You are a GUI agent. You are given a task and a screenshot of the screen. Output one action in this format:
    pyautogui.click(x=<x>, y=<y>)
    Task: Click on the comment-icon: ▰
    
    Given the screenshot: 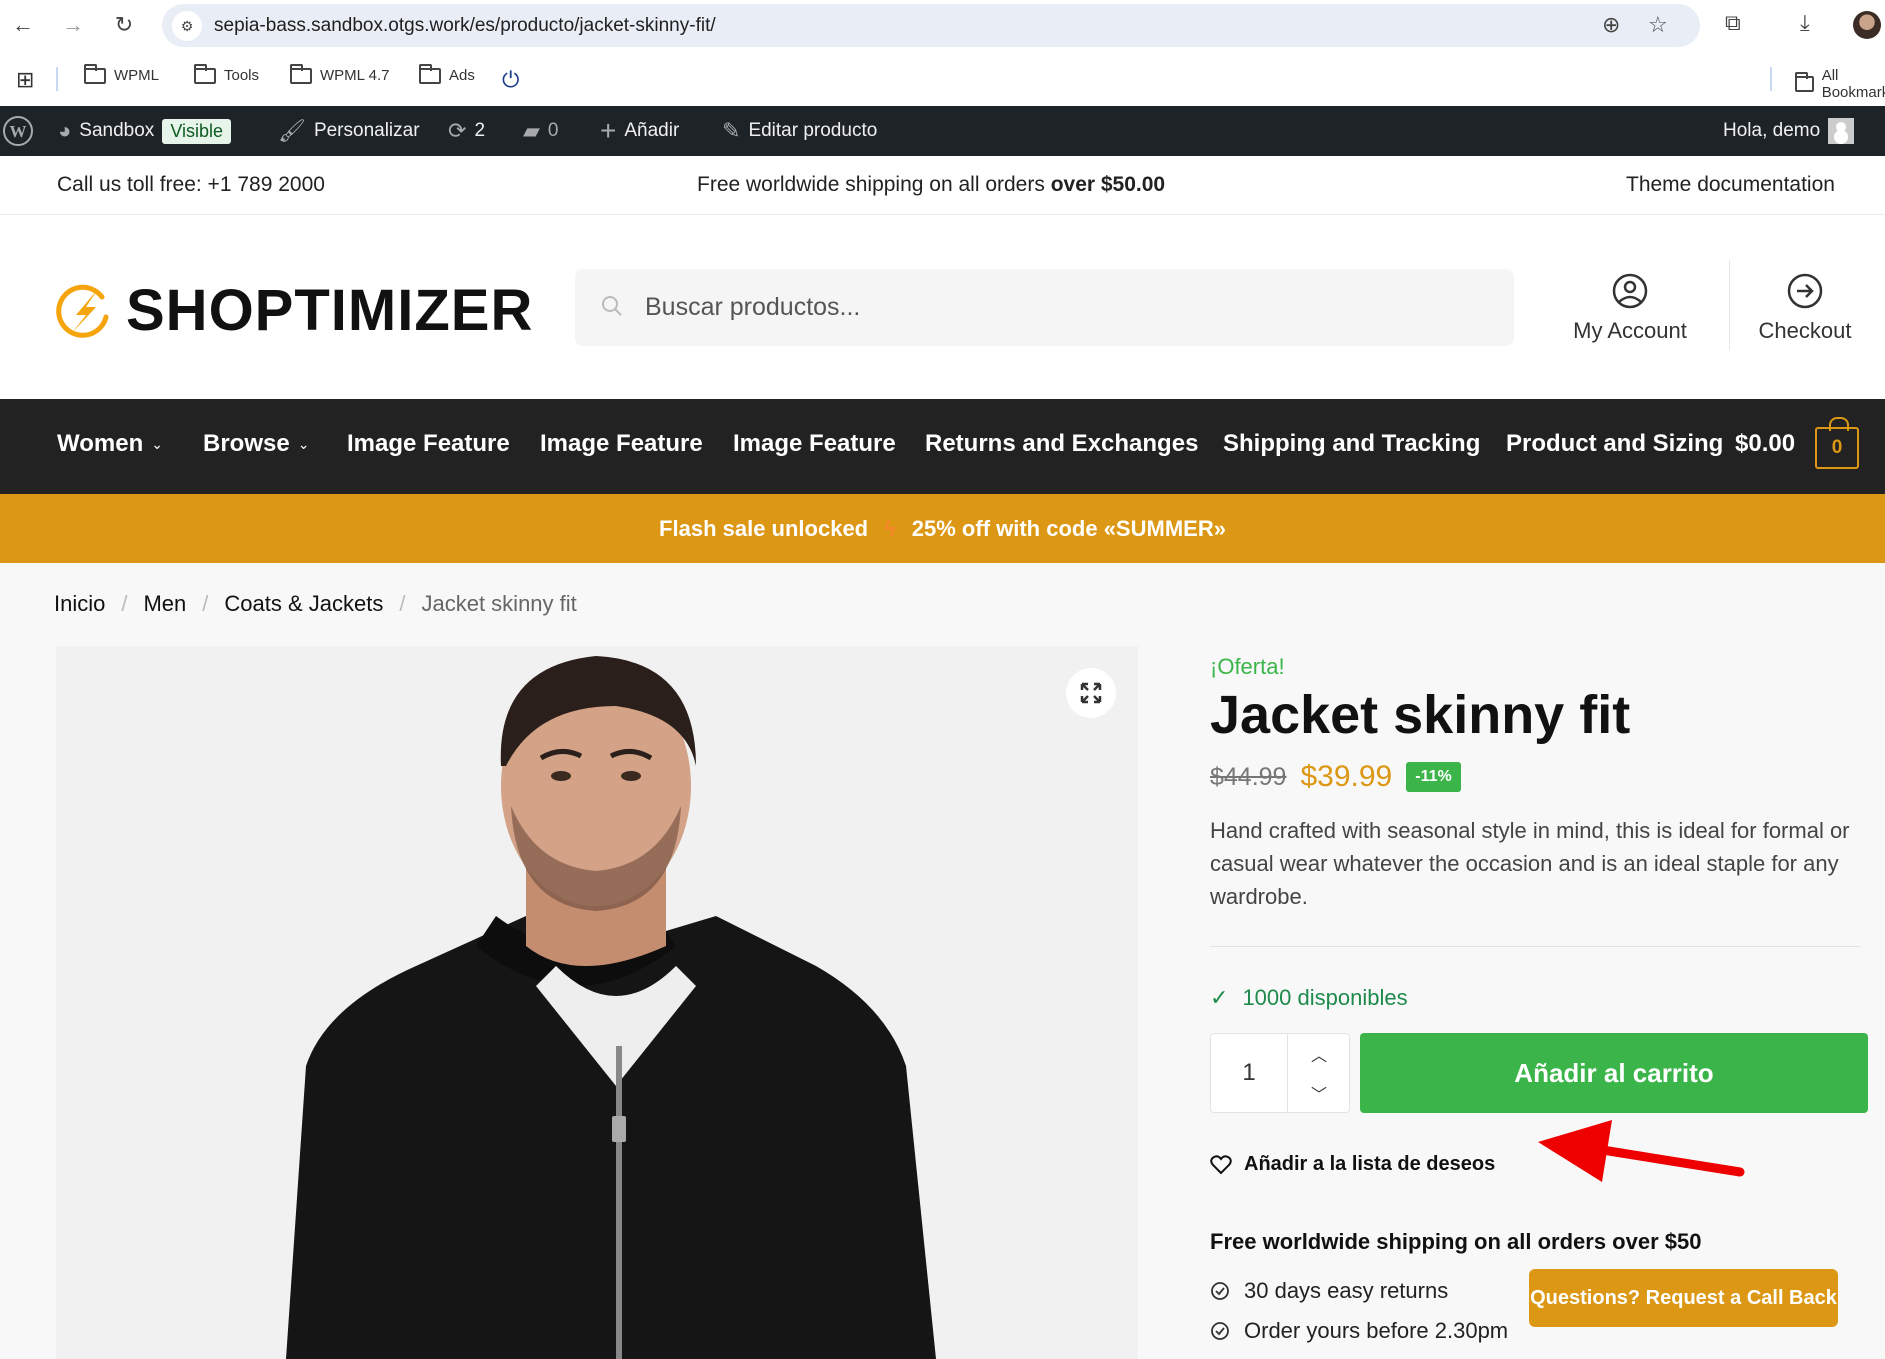 What is the action you would take?
    pyautogui.click(x=531, y=130)
    